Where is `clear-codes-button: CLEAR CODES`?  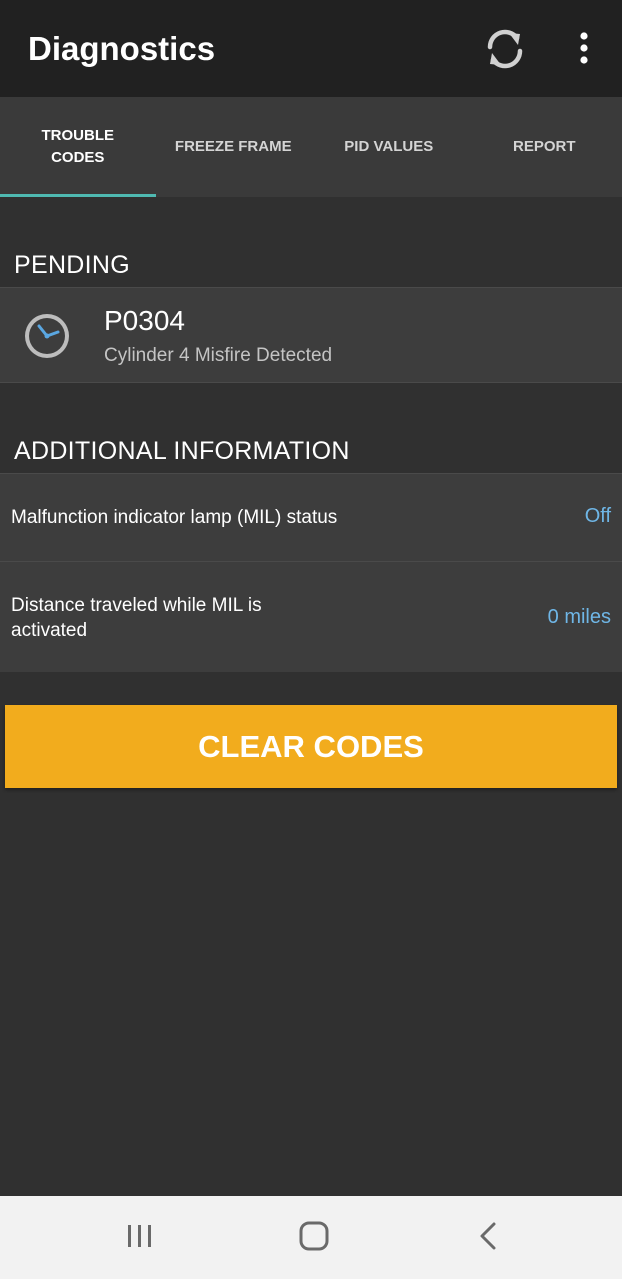
clear-codes-button: CLEAR CODES is located at coordinates (311, 746).